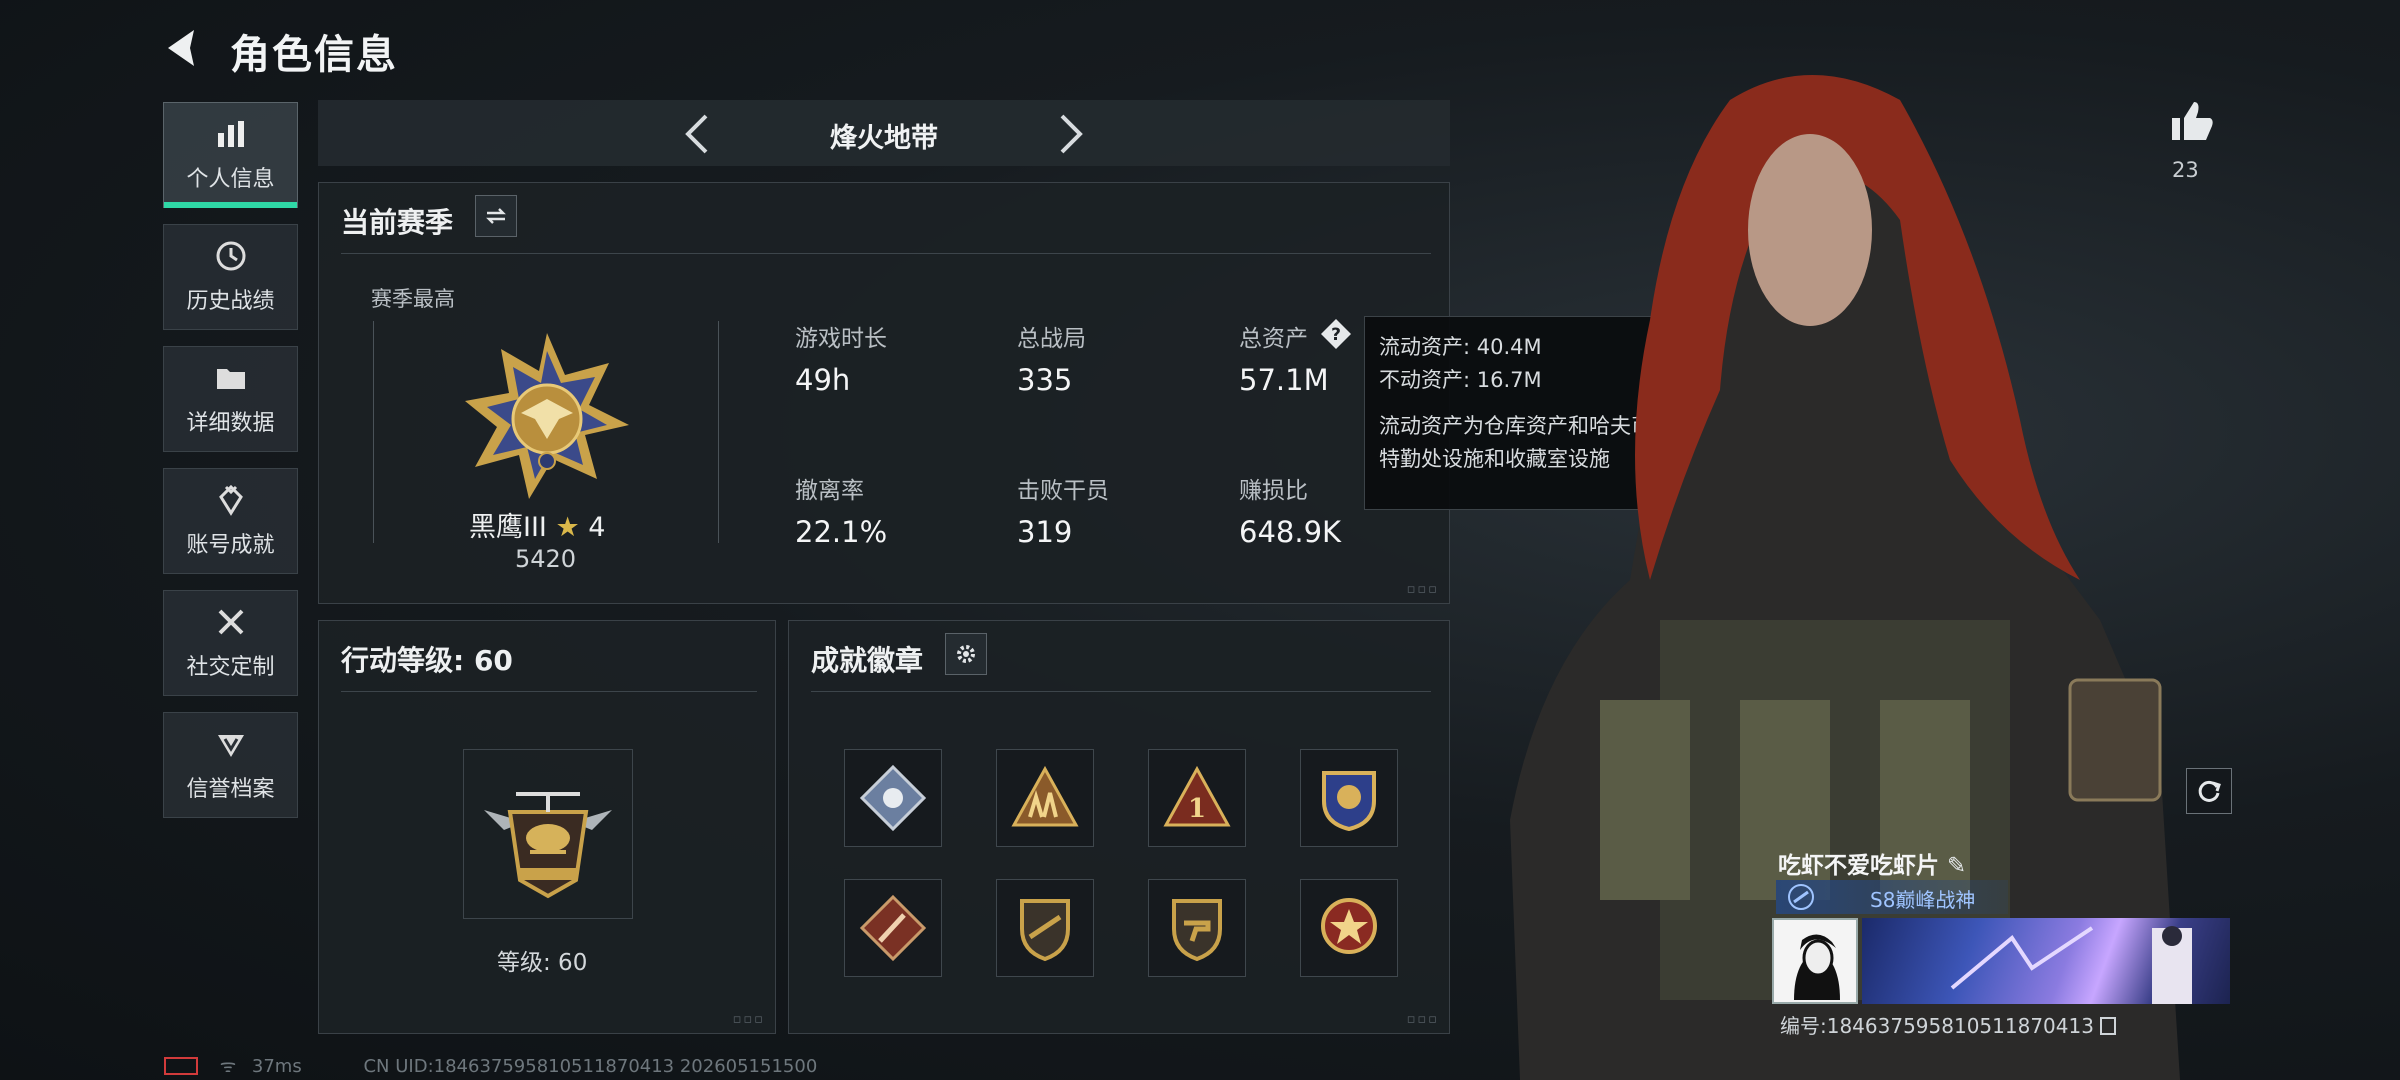 The image size is (2400, 1080). What do you see at coordinates (567, 527) in the screenshot?
I see `star-icon: ★` at bounding box center [567, 527].